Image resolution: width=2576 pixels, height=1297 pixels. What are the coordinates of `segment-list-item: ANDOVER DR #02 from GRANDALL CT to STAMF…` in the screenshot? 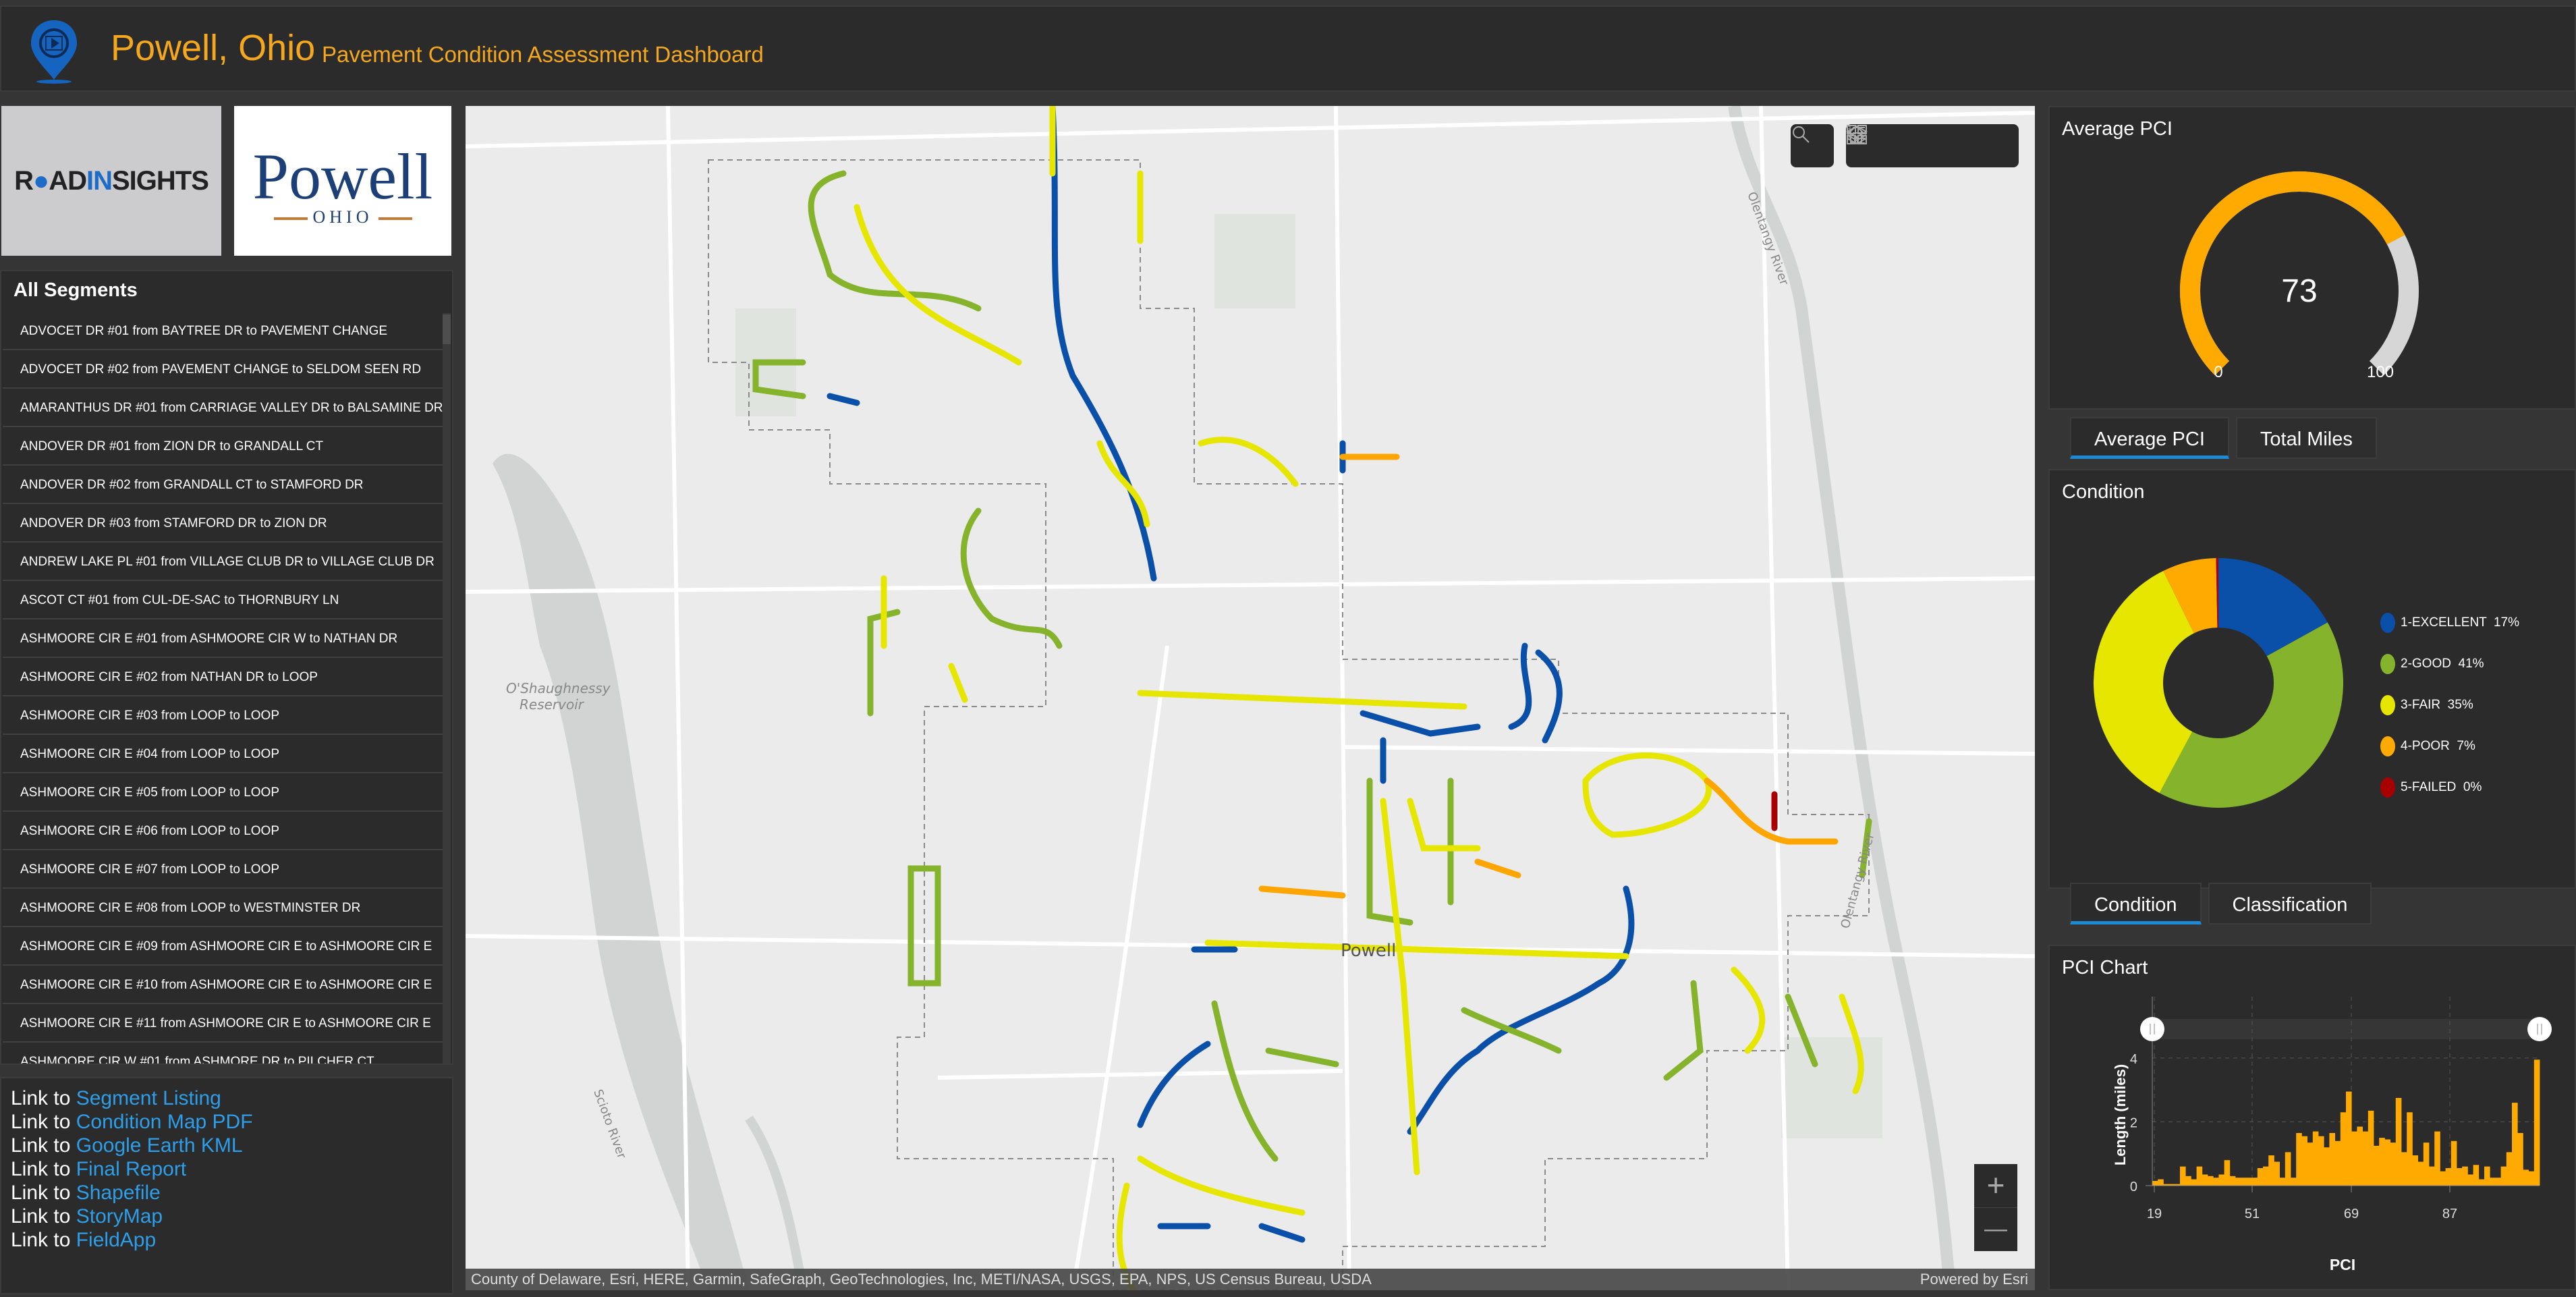 It's located at (224, 485).